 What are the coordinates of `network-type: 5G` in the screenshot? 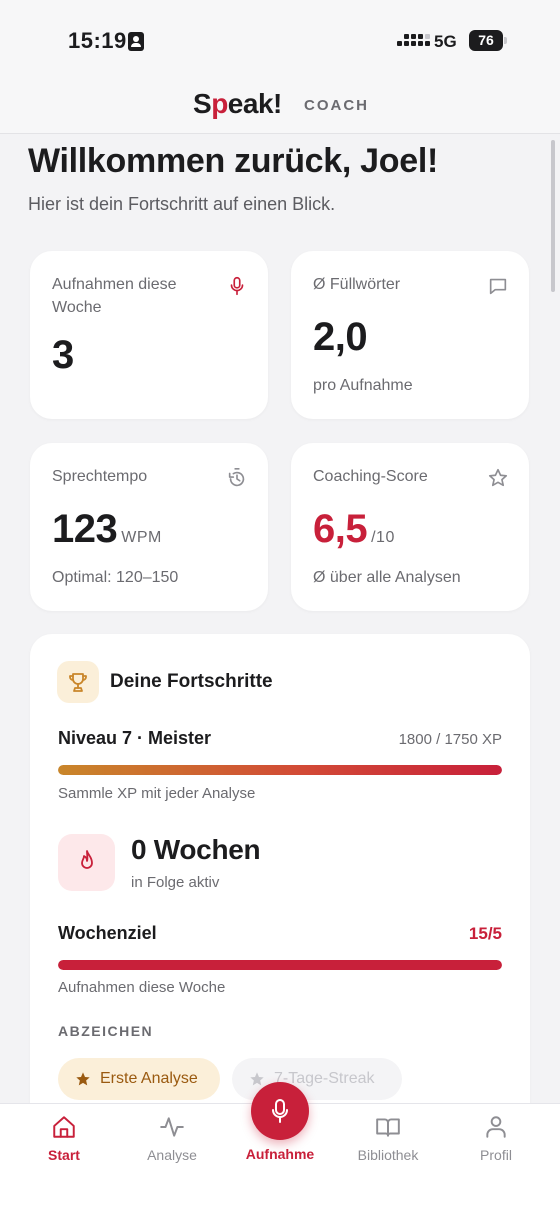 It's located at (445, 41).